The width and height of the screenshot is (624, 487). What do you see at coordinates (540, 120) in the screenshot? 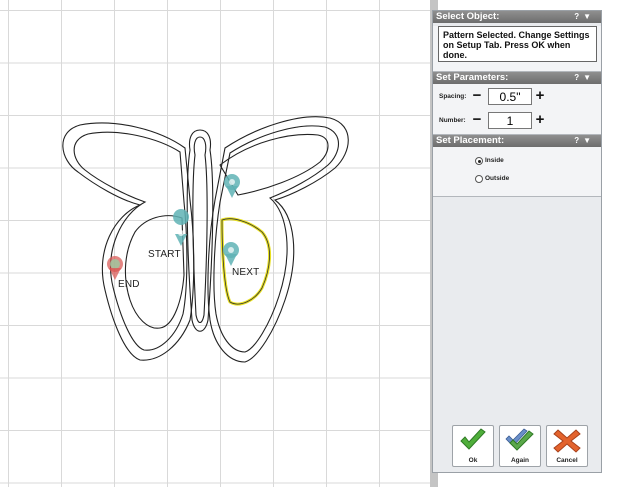
I see `number-increase-button: +` at bounding box center [540, 120].